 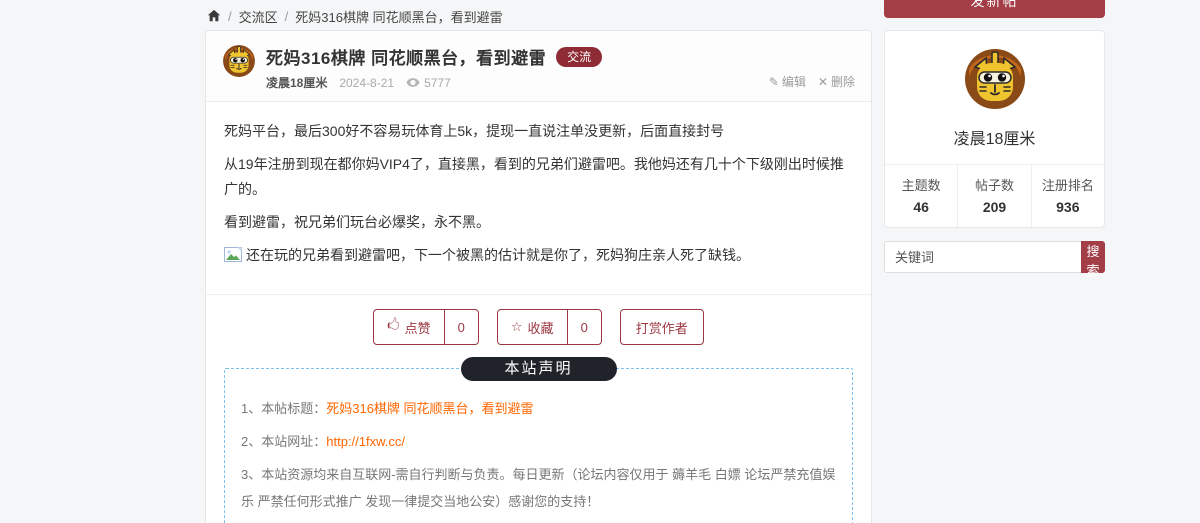 I want to click on reward-author-button: 打赏作者, so click(x=661, y=327).